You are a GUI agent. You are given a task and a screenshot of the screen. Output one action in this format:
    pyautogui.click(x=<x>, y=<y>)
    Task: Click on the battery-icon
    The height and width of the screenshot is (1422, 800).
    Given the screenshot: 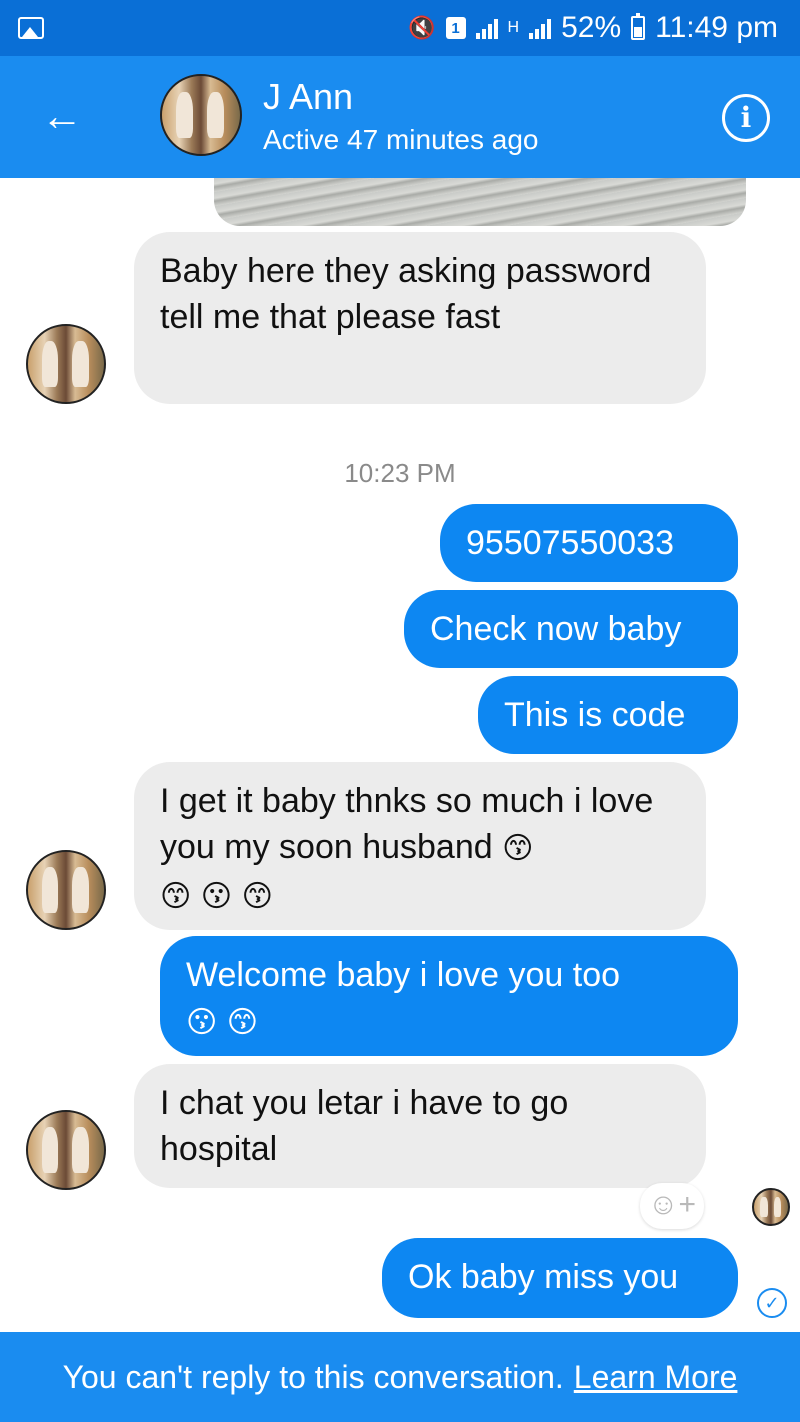 What is the action you would take?
    pyautogui.click(x=638, y=26)
    